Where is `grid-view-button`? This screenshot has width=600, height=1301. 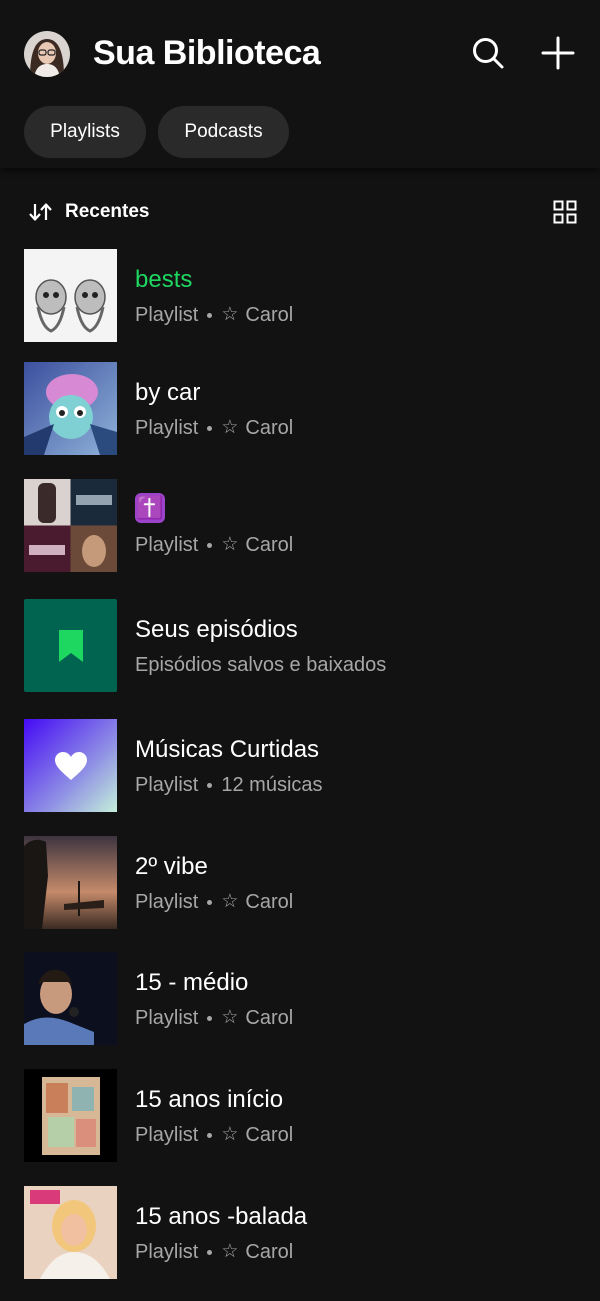
grid-view-button is located at coordinates (565, 212).